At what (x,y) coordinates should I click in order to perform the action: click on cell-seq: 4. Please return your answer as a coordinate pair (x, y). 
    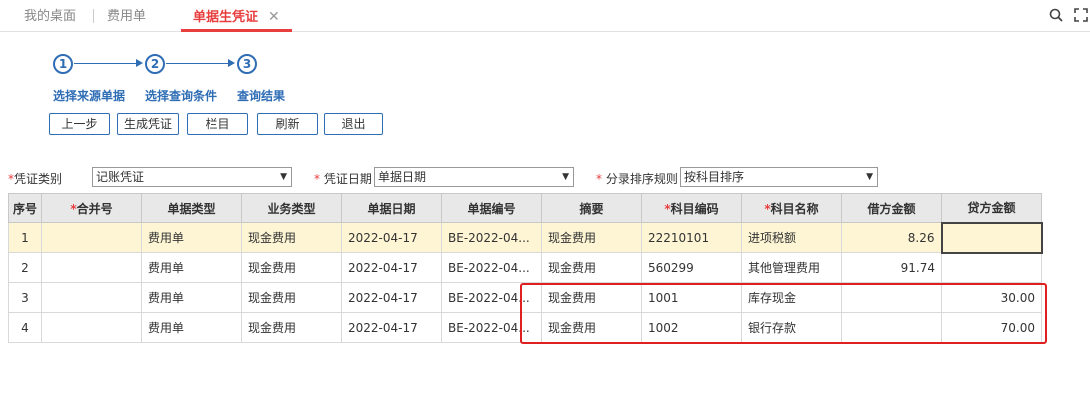
    Looking at the image, I should click on (25, 327).